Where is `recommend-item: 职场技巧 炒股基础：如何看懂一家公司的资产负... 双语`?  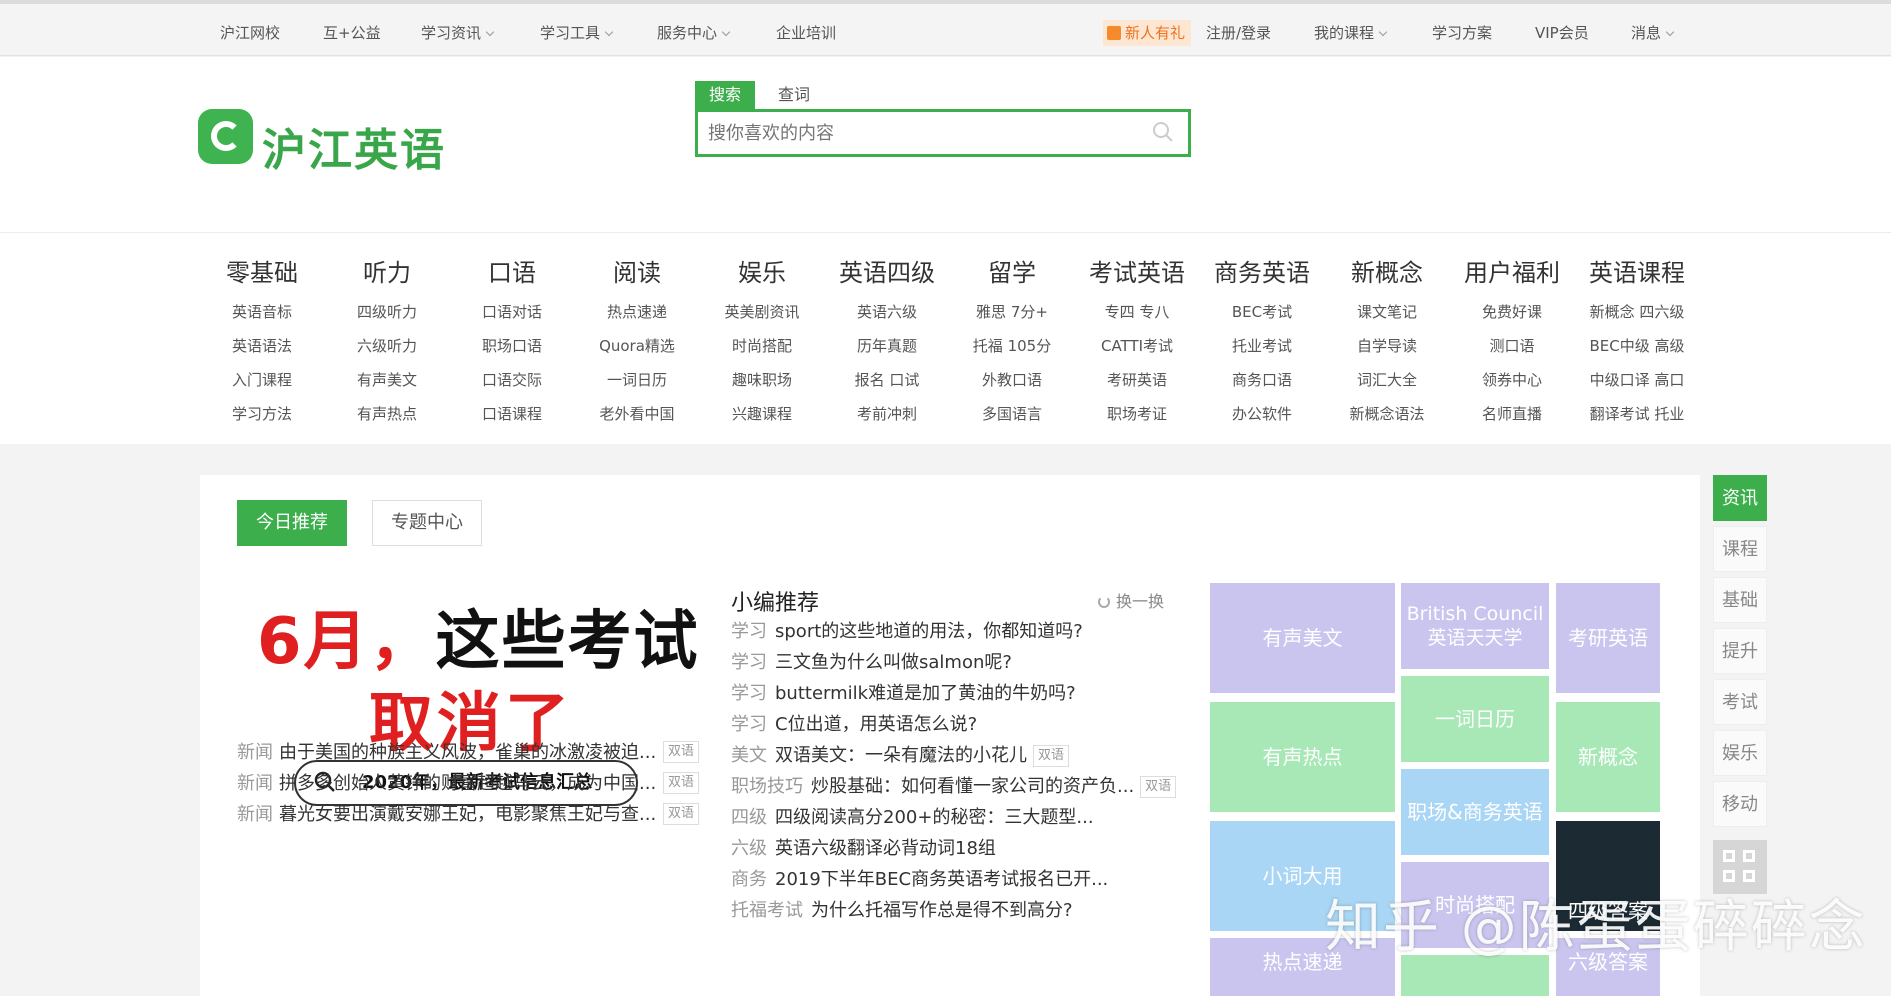 recommend-item: 职场技巧 炒股基础：如何看懂一家公司的资产负... 双语 is located at coordinates (956, 787).